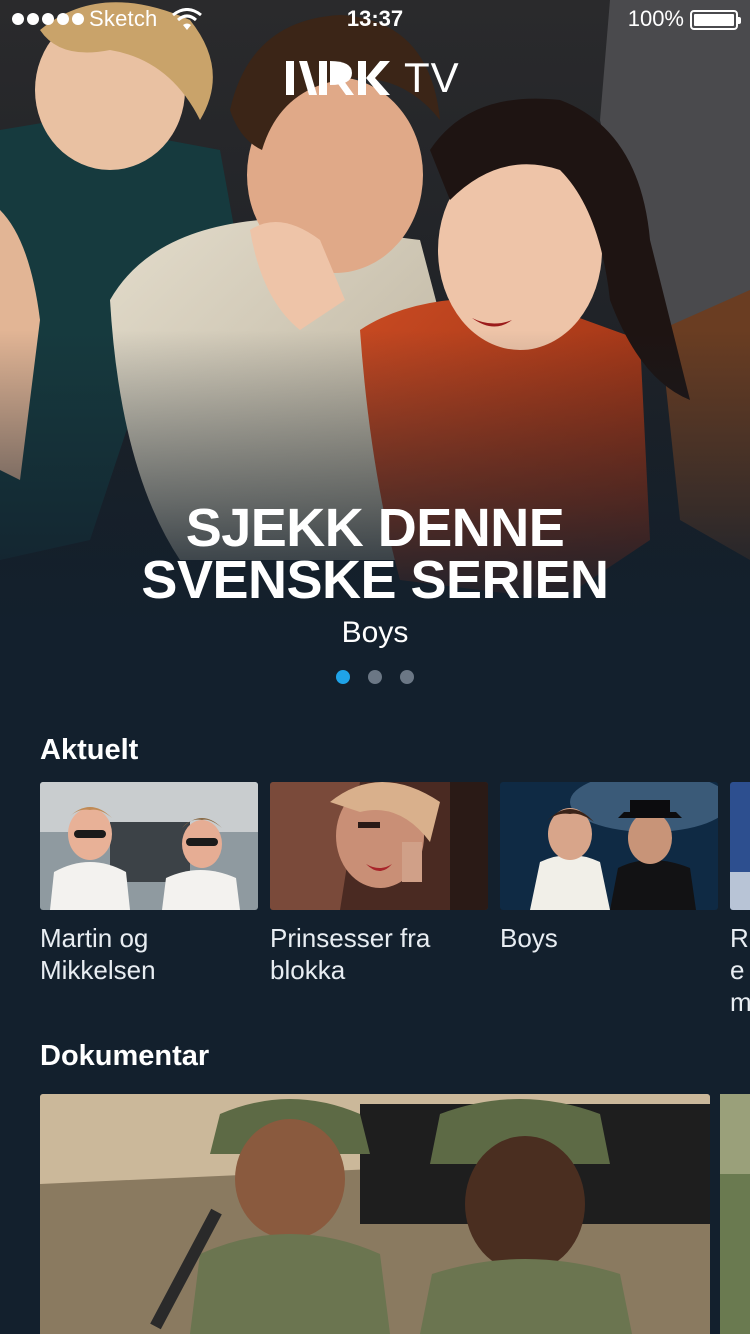 This screenshot has height=1334, width=750. I want to click on hero-title-line-1: SJEKK DENNE, so click(375, 528).